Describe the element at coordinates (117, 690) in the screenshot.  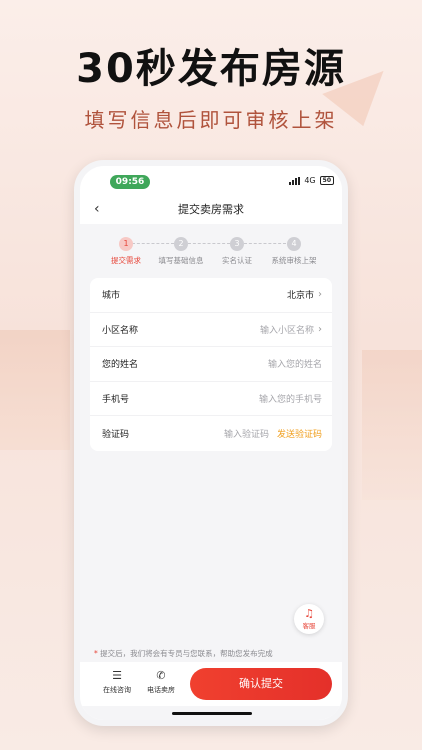
I see `online-consult-label: 在线咨询` at that location.